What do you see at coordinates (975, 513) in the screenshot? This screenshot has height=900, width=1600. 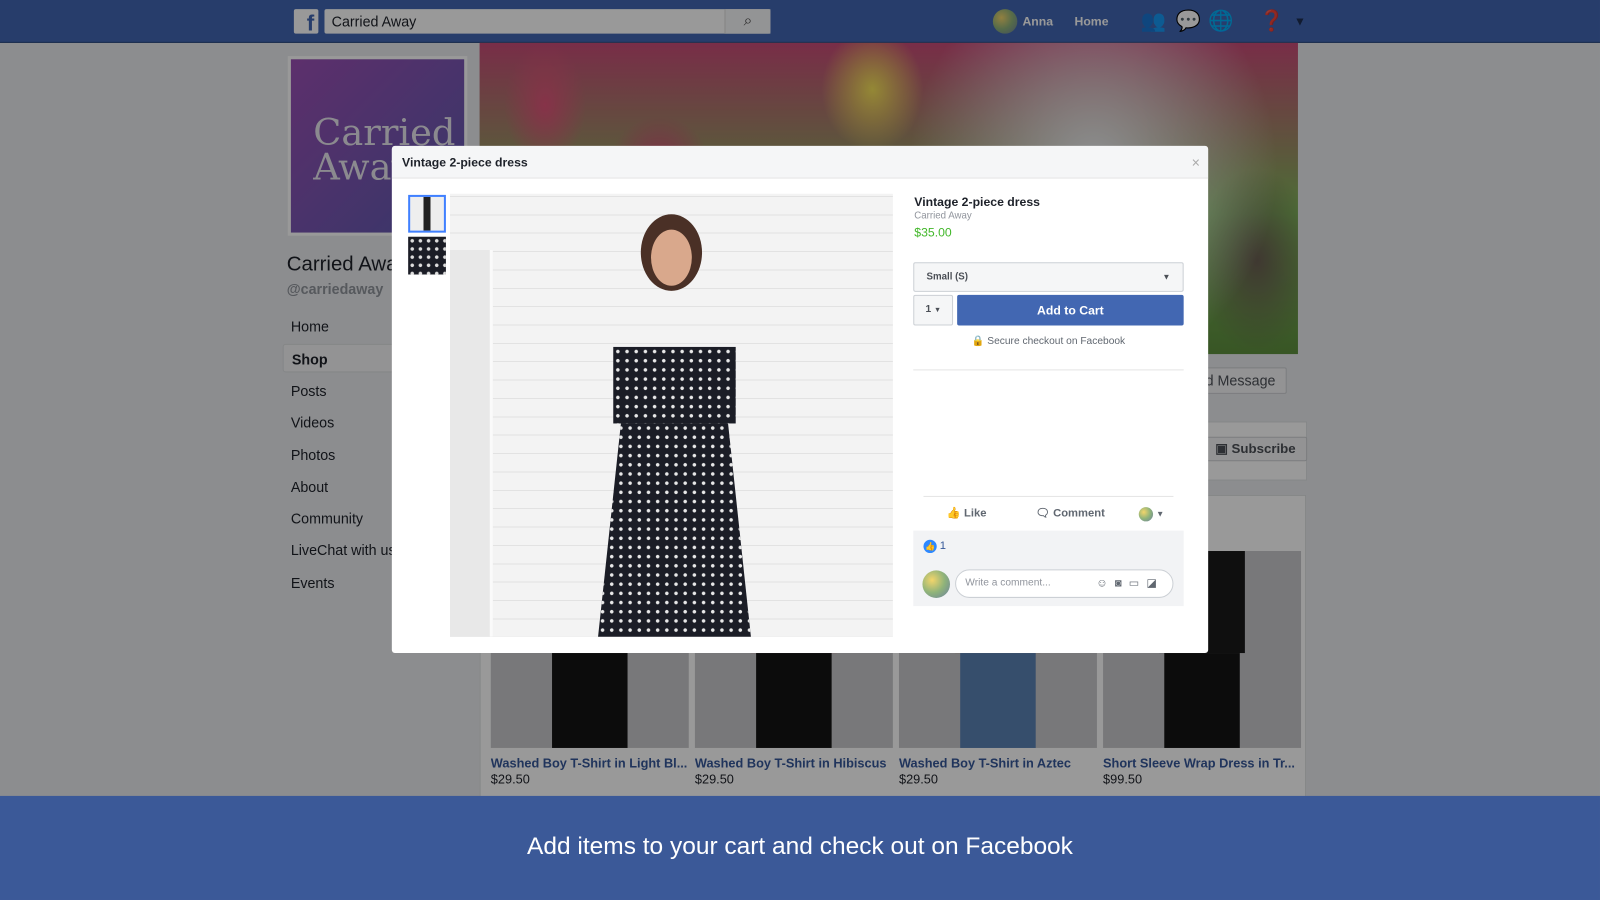 I see `like-label: Like` at bounding box center [975, 513].